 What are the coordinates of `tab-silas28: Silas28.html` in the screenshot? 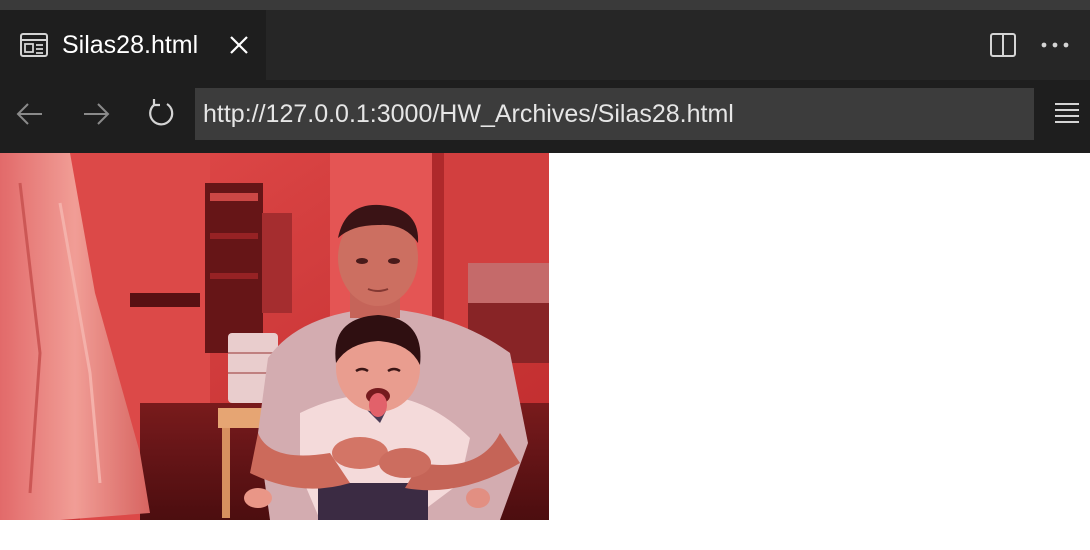 It's located at (133, 45).